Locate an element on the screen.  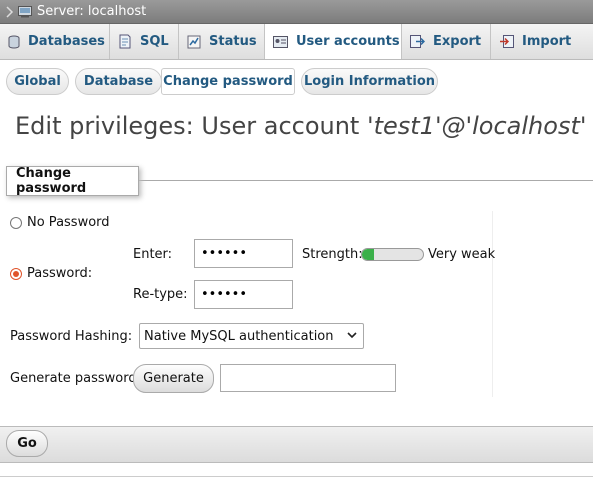
generate-button: Generate is located at coordinates (173, 378).